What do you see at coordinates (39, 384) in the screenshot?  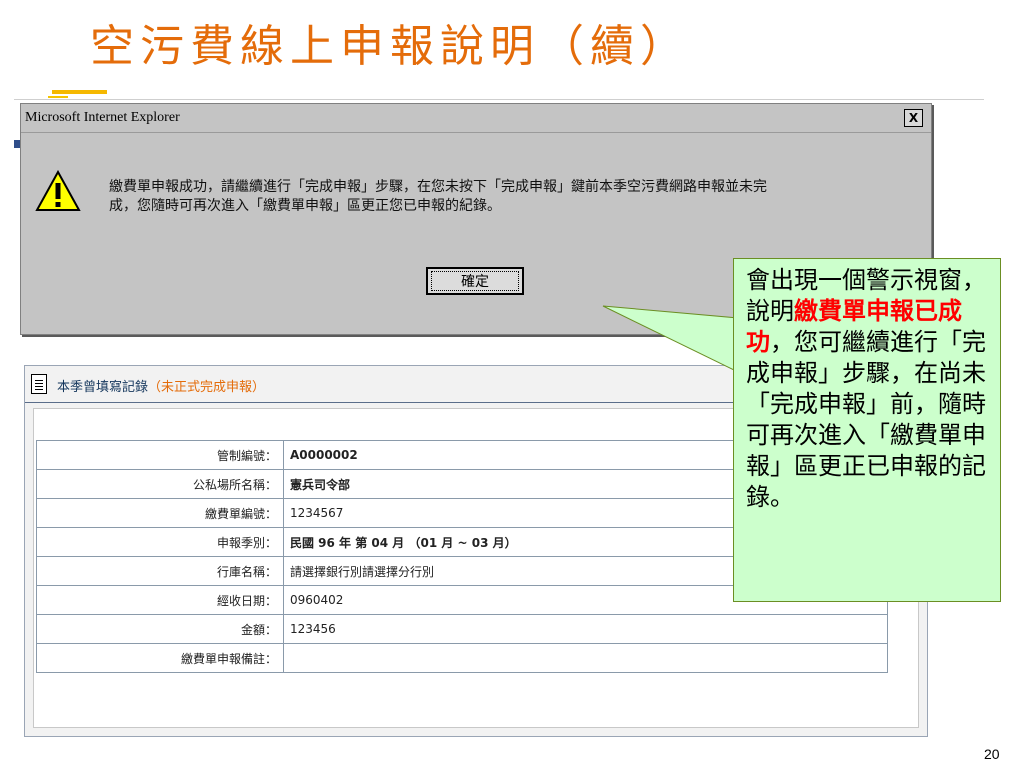 I see `document-icon` at bounding box center [39, 384].